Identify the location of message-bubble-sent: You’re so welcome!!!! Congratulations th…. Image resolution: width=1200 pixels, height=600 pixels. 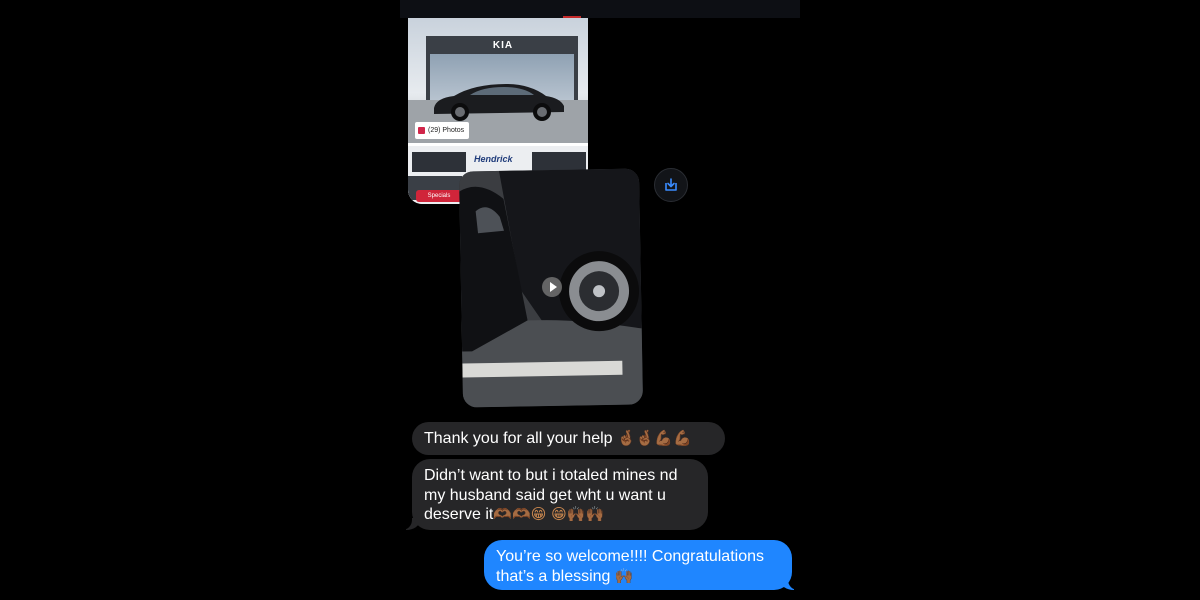
(638, 565).